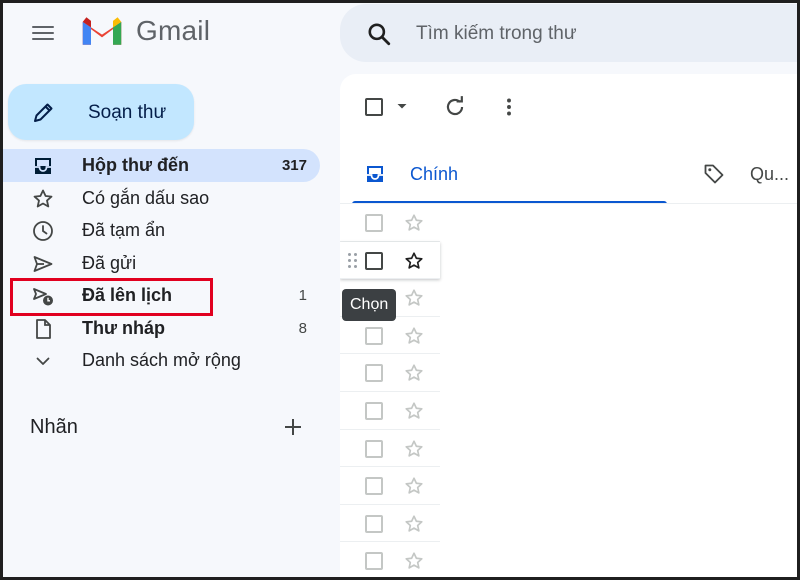 Image resolution: width=800 pixels, height=580 pixels. I want to click on clock-icon, so click(43, 231).